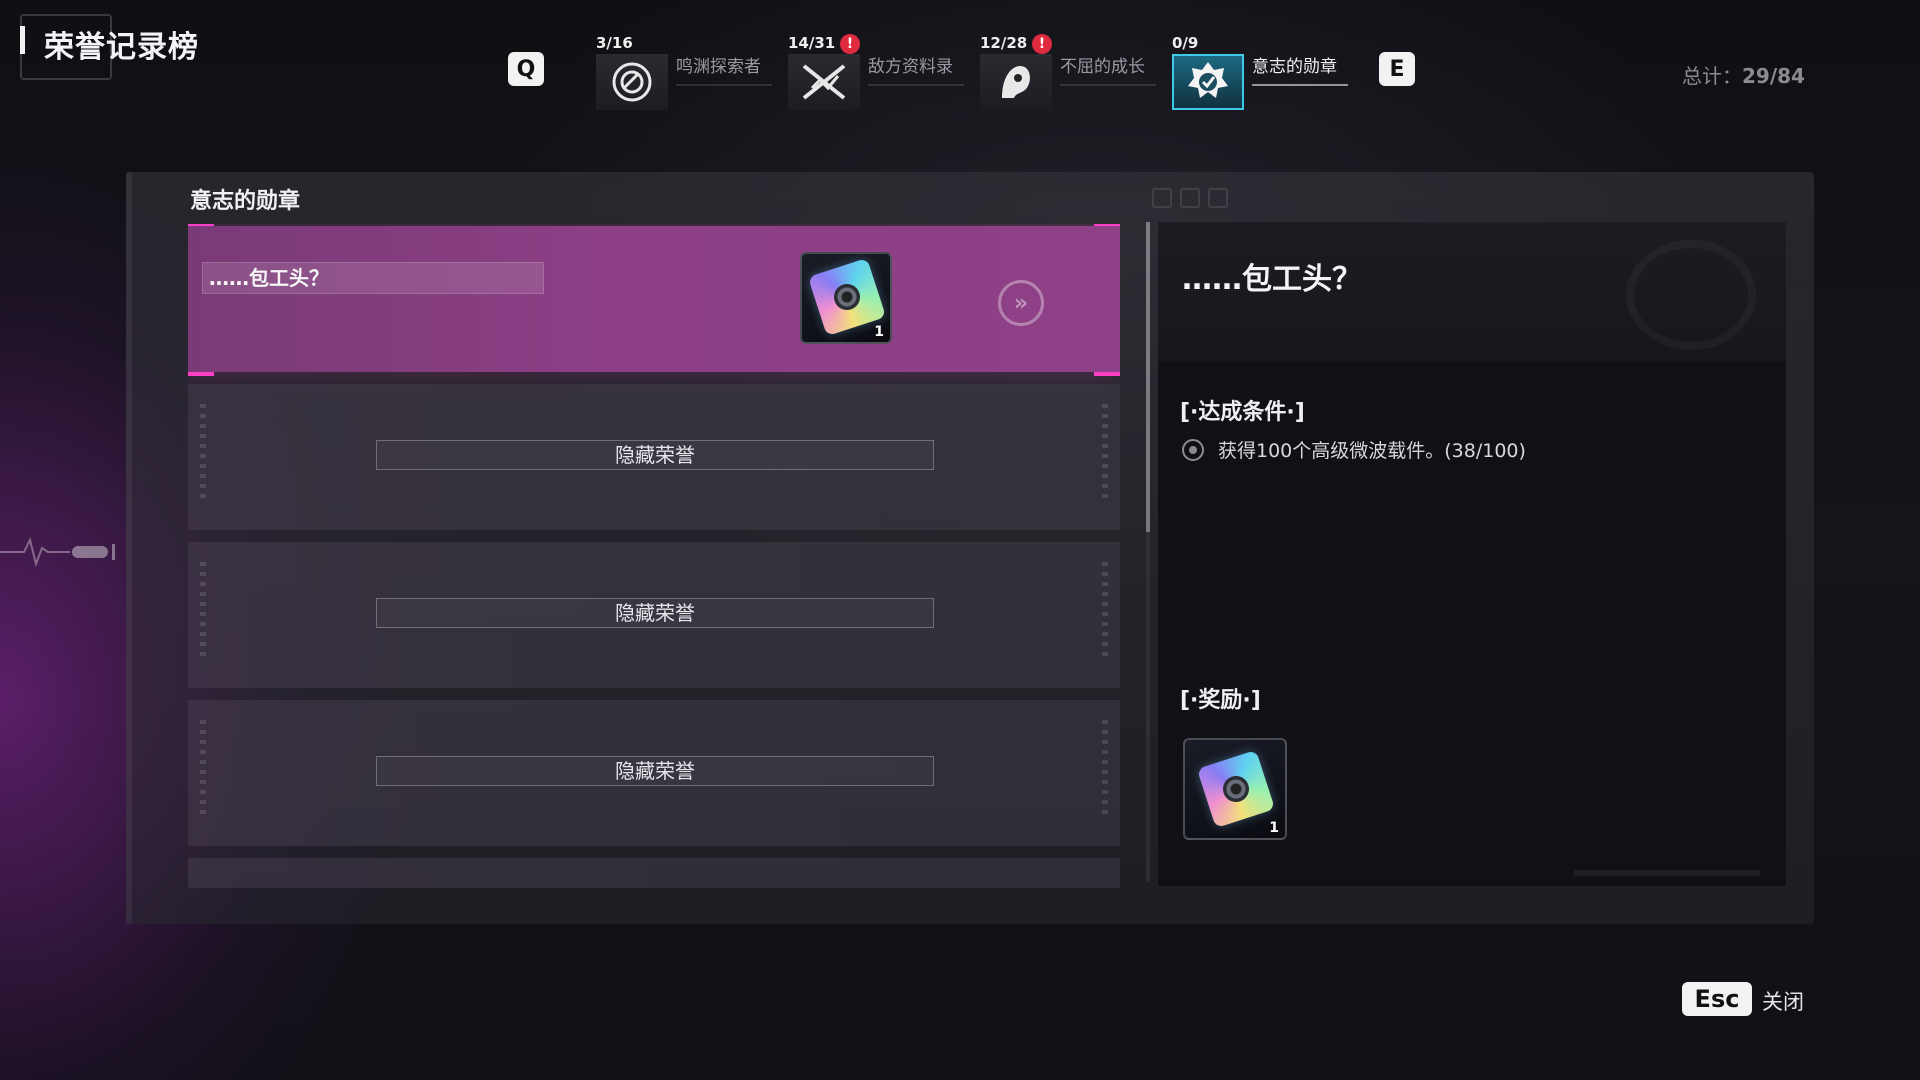 This screenshot has width=1920, height=1080. I want to click on tab-label: 意志的勋章, so click(1294, 67).